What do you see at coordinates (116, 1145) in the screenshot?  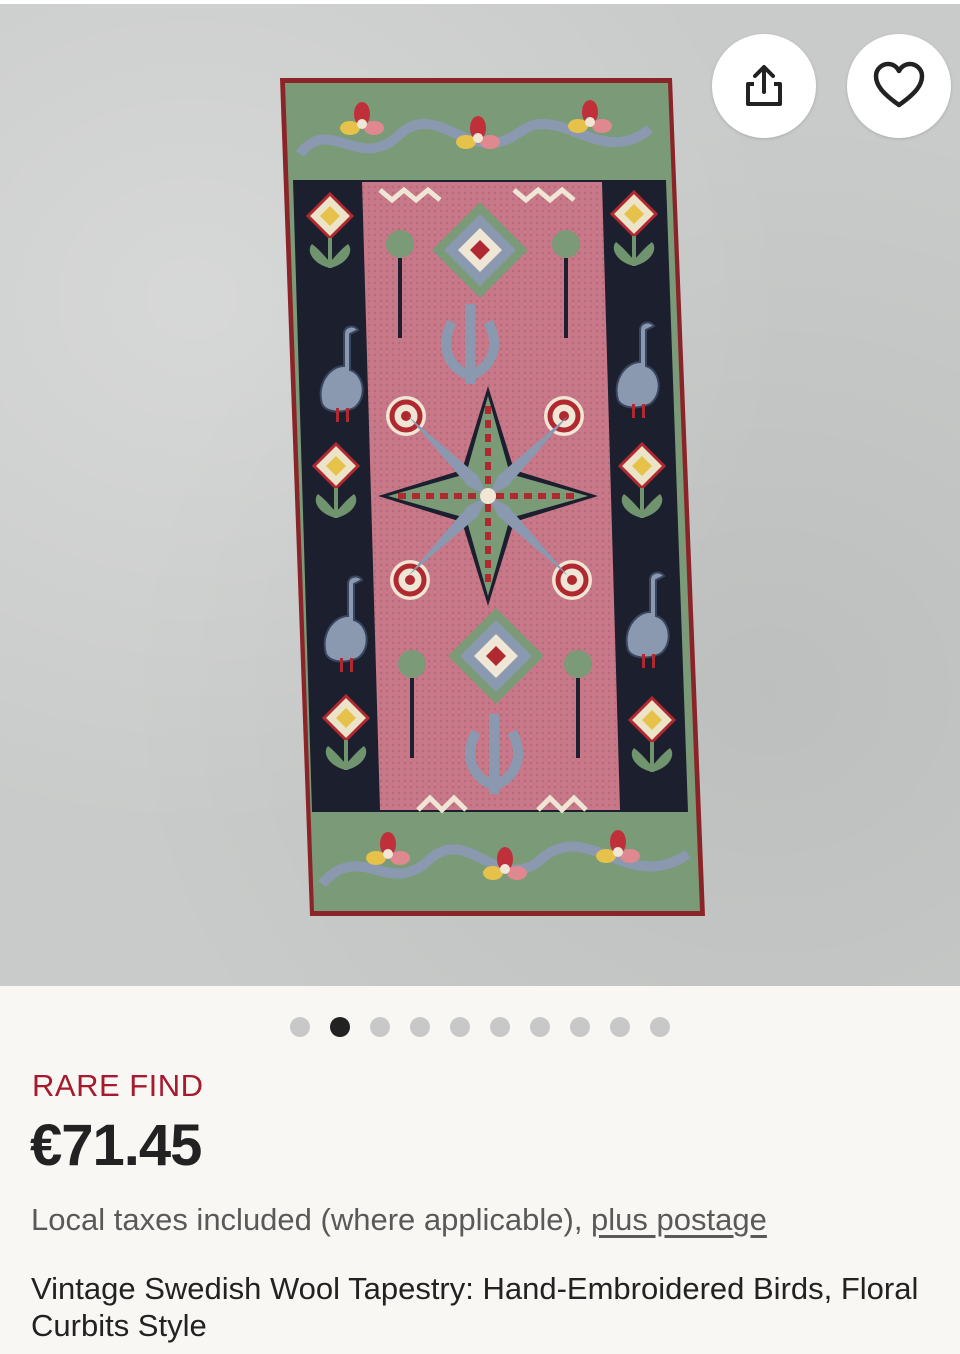 I see `price: €71.45` at bounding box center [116, 1145].